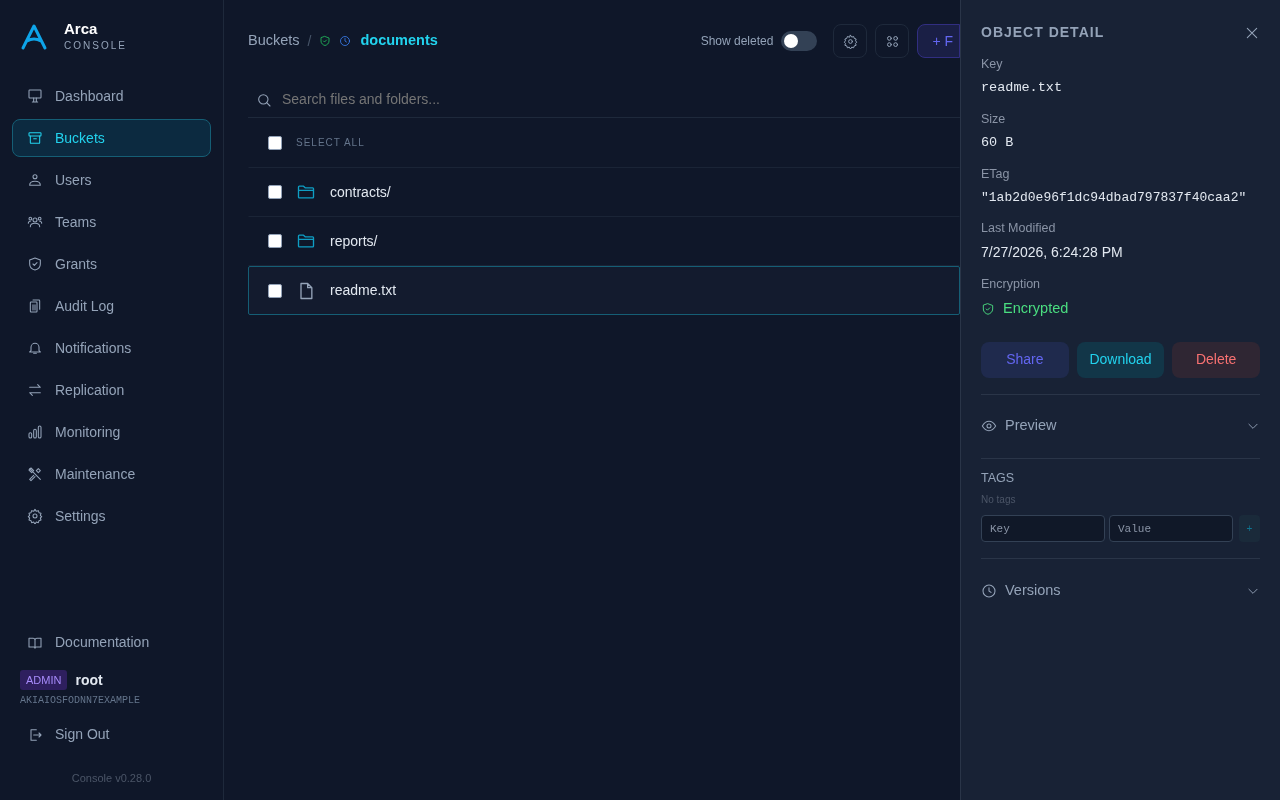 This screenshot has height=800, width=1280. Describe the element at coordinates (998, 142) in the screenshot. I see `field-value: 60 B` at that location.